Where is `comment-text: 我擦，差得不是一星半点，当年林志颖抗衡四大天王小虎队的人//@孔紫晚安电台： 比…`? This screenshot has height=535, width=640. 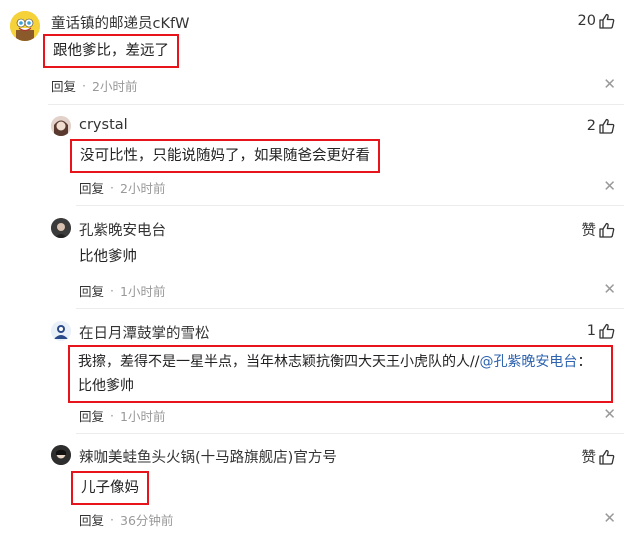
comment-text: 我擦，差得不是一星半点，当年林志颖抗衡四大天王小虎队的人//@孔紫晚安电台： 比… is located at coordinates (340, 374).